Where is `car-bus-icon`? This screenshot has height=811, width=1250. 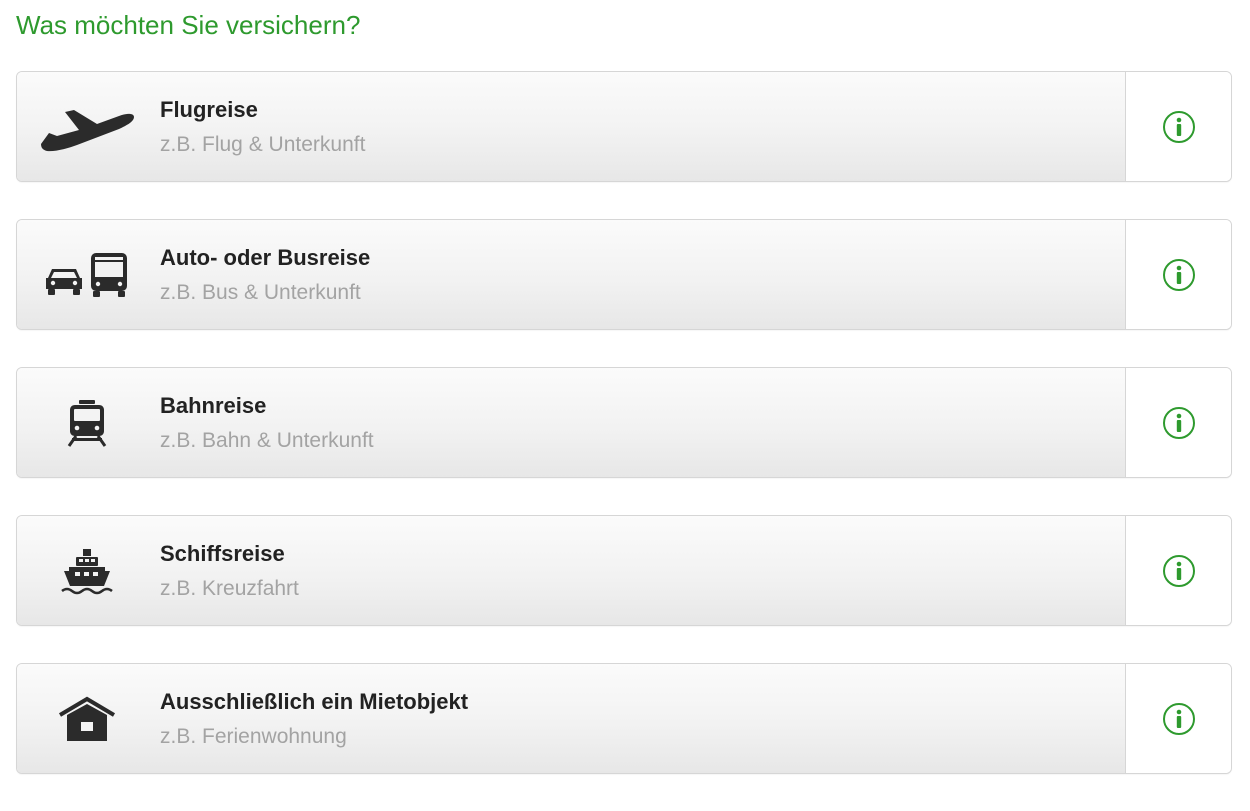
car-bus-icon is located at coordinates (87, 275).